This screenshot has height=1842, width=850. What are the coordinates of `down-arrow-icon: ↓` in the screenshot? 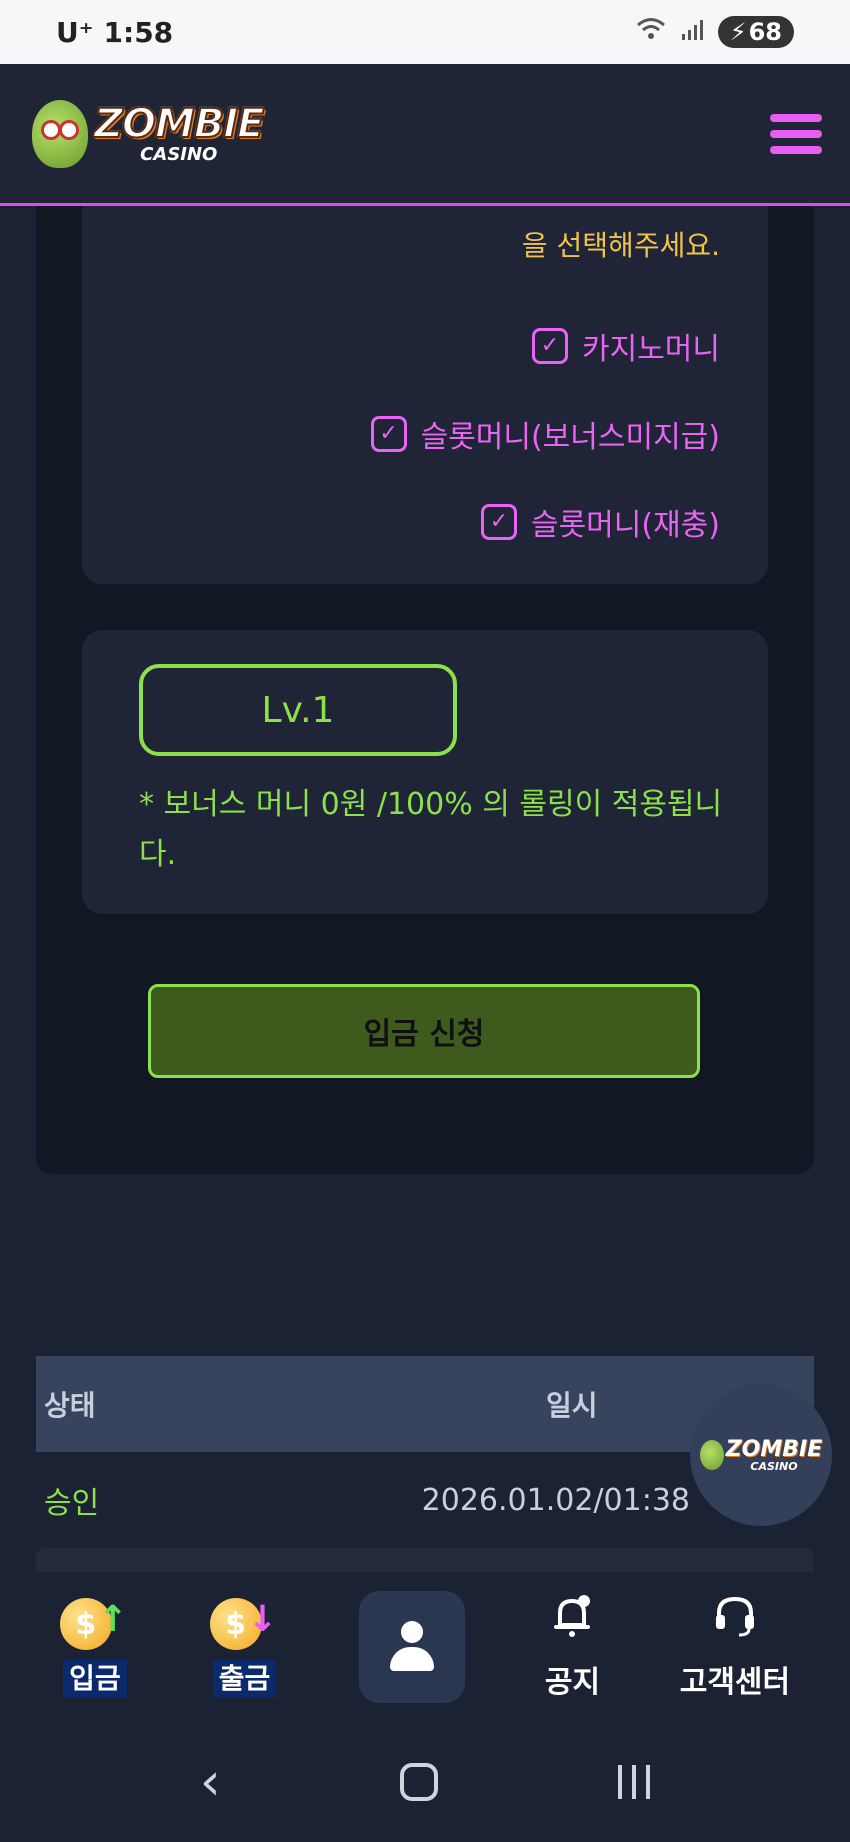 It's located at (262, 1619).